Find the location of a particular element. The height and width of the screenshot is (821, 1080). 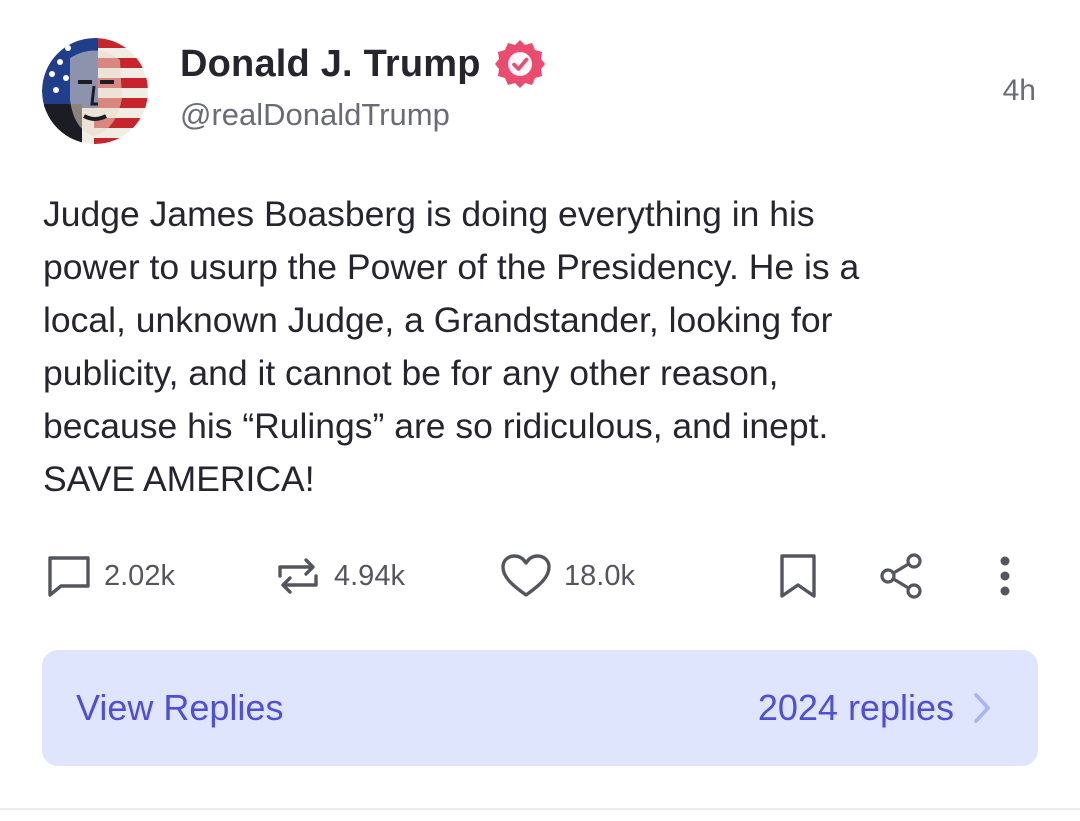

share-icon is located at coordinates (902, 576).